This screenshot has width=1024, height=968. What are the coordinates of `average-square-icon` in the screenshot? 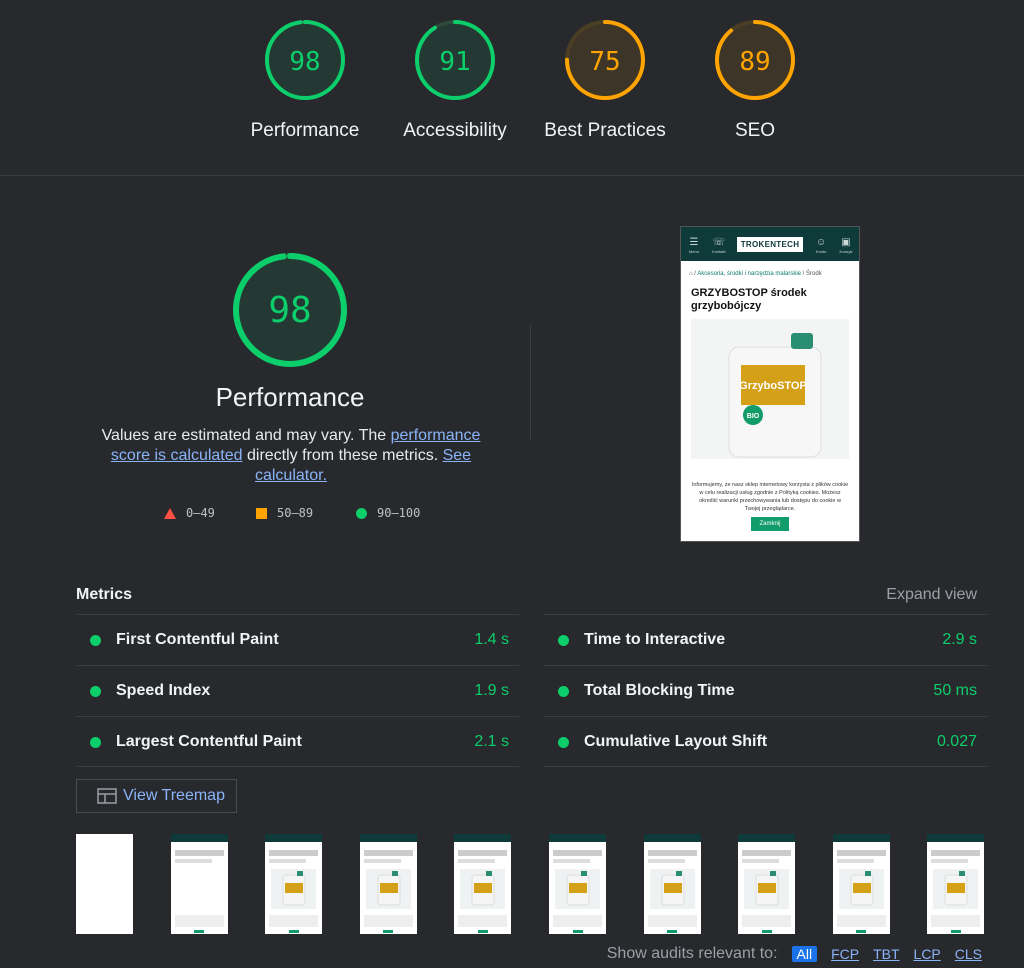 It's located at (261, 513).